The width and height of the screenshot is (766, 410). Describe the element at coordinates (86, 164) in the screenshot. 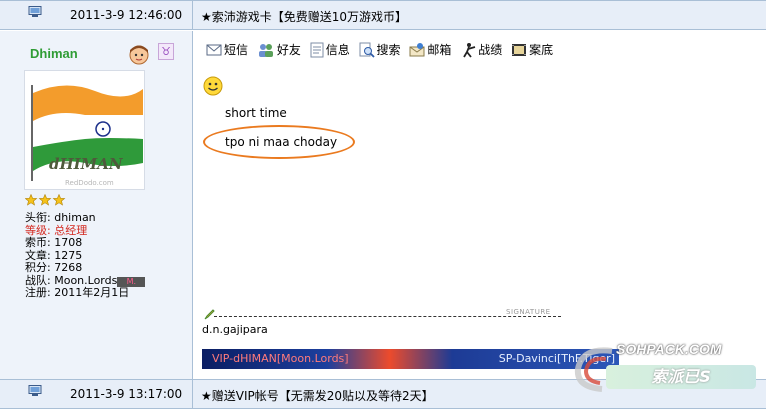

I see `avatar-caption: dHIMAN` at that location.